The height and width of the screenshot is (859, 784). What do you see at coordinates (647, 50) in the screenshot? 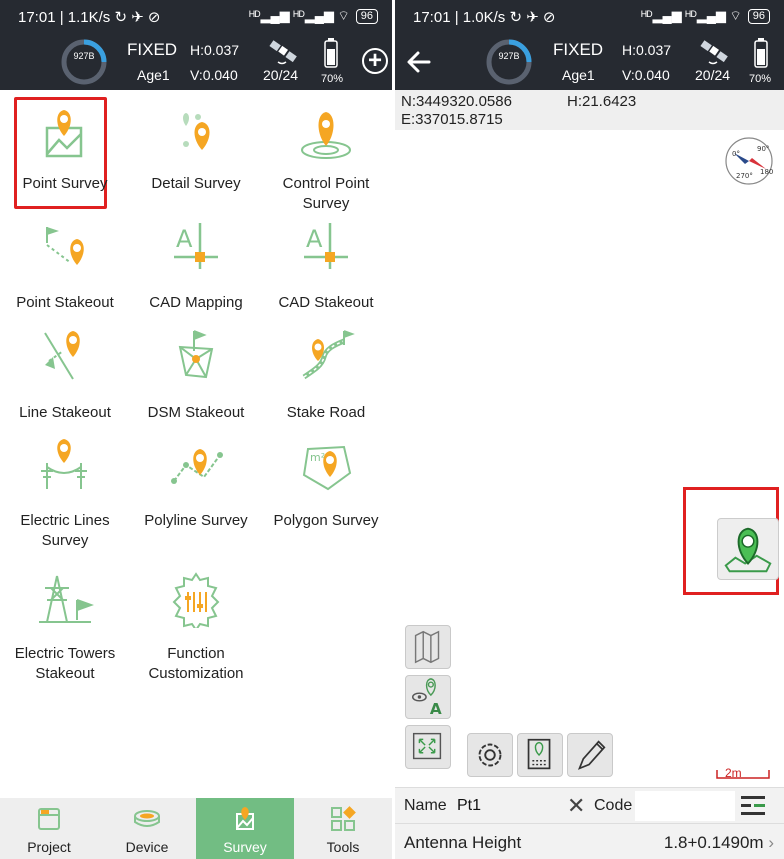
I see `h-precision: H:0.037` at bounding box center [647, 50].